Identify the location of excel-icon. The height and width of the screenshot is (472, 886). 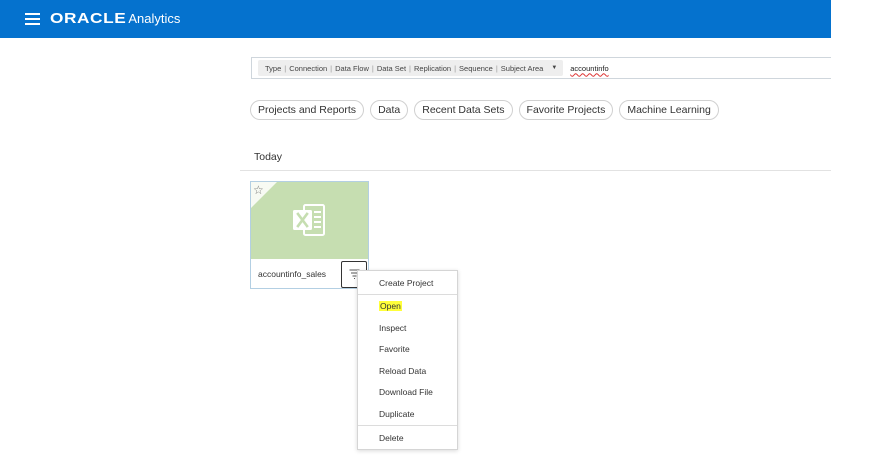
(309, 220).